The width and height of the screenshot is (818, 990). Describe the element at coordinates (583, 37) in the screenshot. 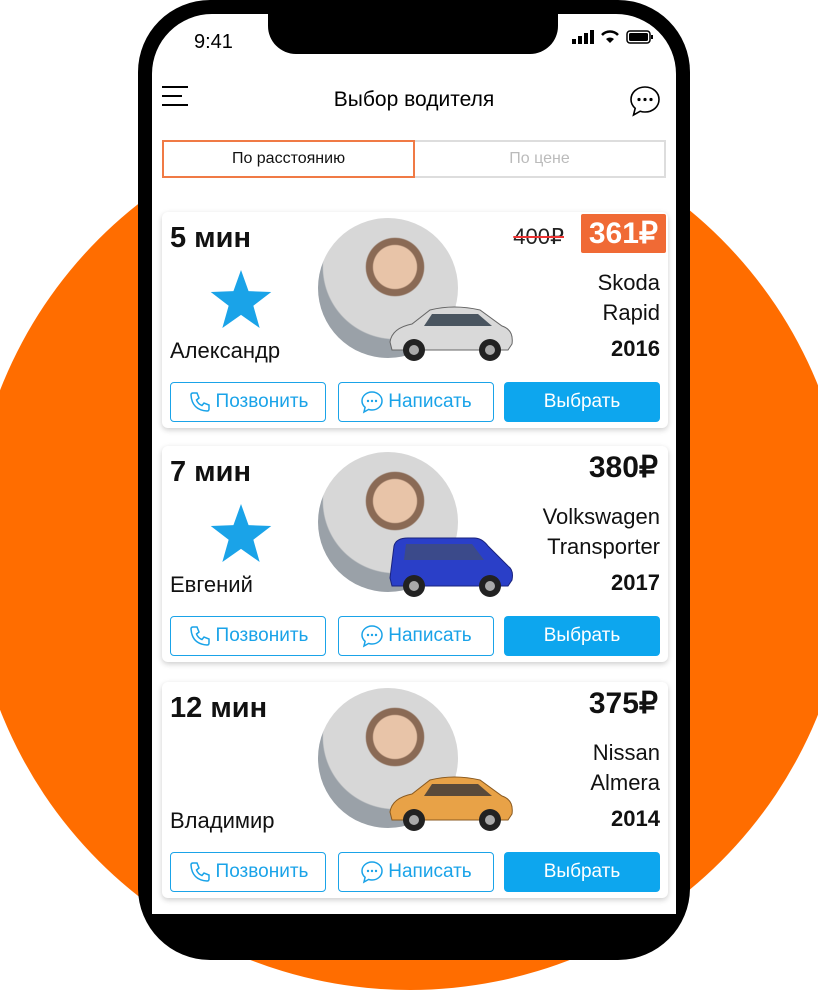

I see `signal-icon` at that location.